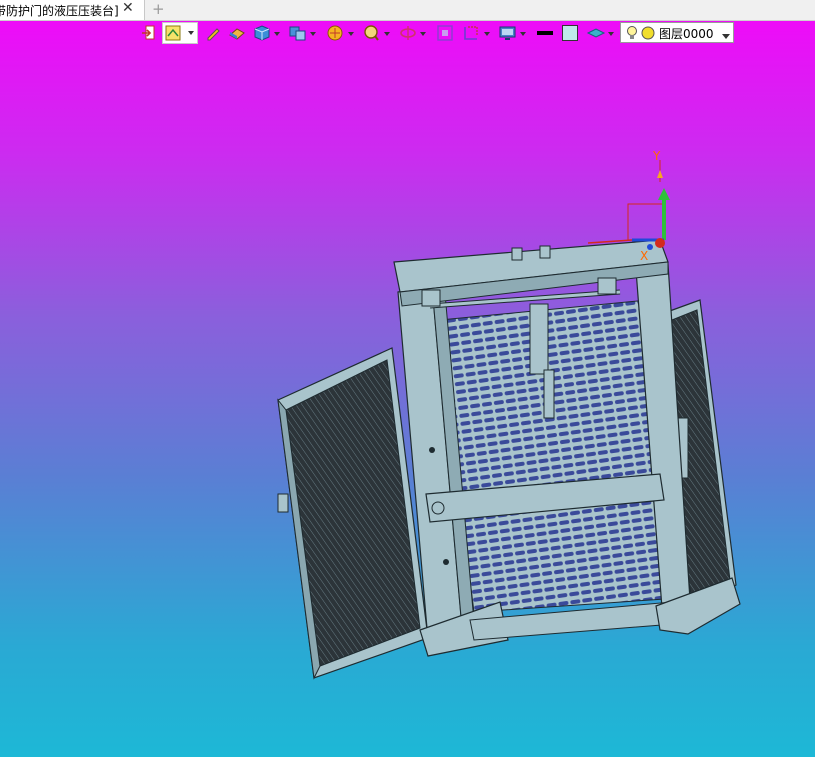  What do you see at coordinates (628, 205) in the screenshot?
I see `axis-triad` at bounding box center [628, 205].